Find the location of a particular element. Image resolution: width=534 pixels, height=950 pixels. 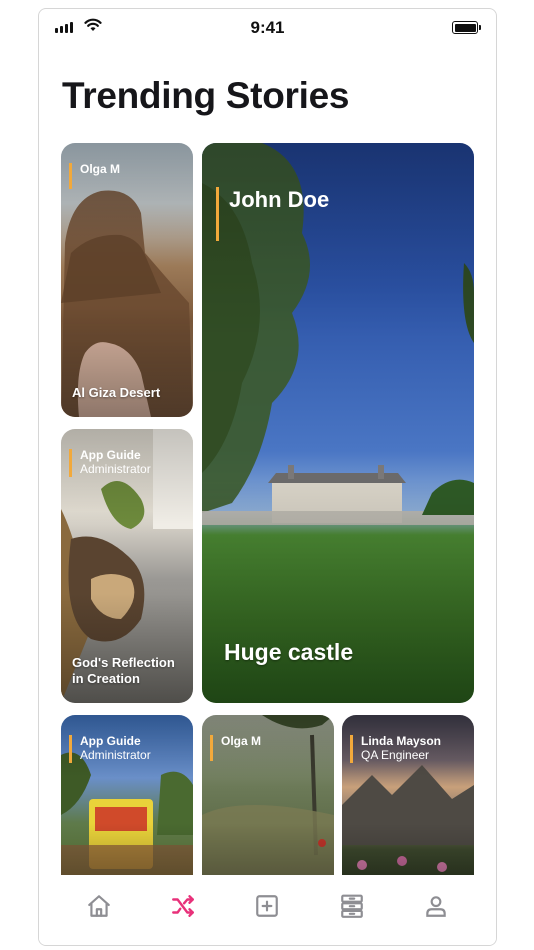

shuffle-icon is located at coordinates (183, 906).